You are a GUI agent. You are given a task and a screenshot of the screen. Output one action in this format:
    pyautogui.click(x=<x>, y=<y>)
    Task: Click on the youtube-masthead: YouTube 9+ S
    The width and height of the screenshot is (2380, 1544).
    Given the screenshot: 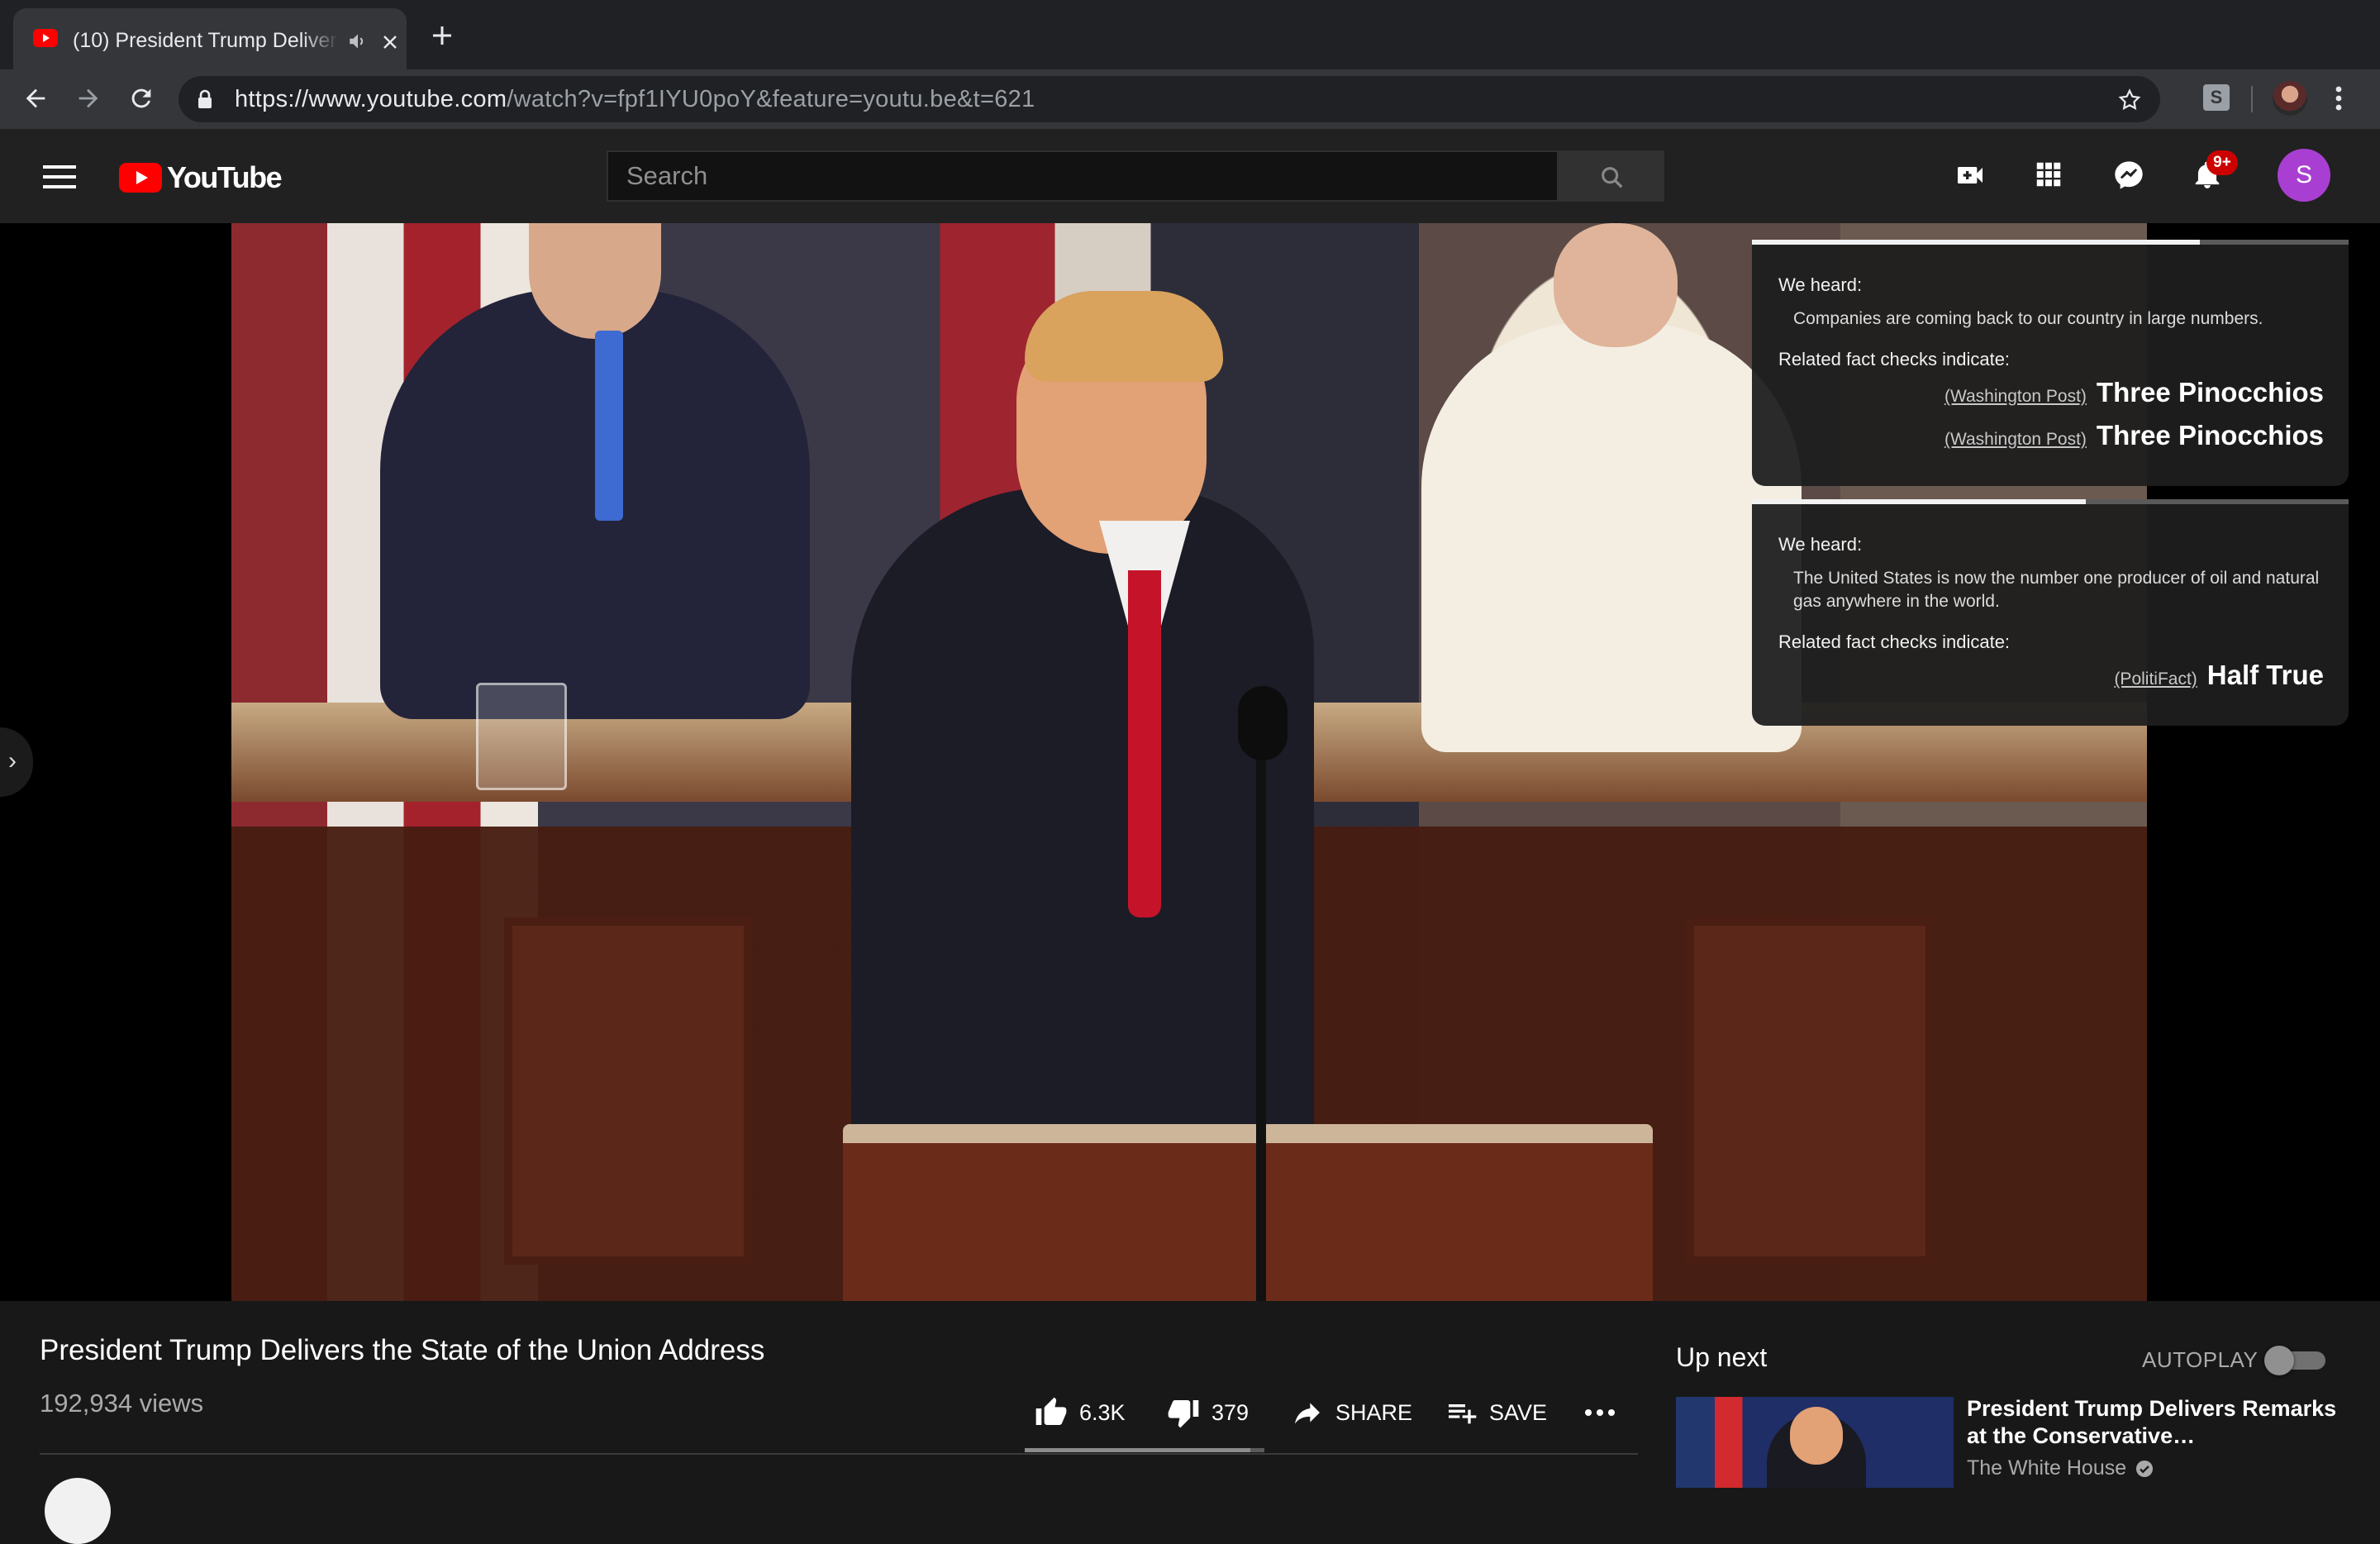 What is the action you would take?
    pyautogui.click(x=1190, y=176)
    